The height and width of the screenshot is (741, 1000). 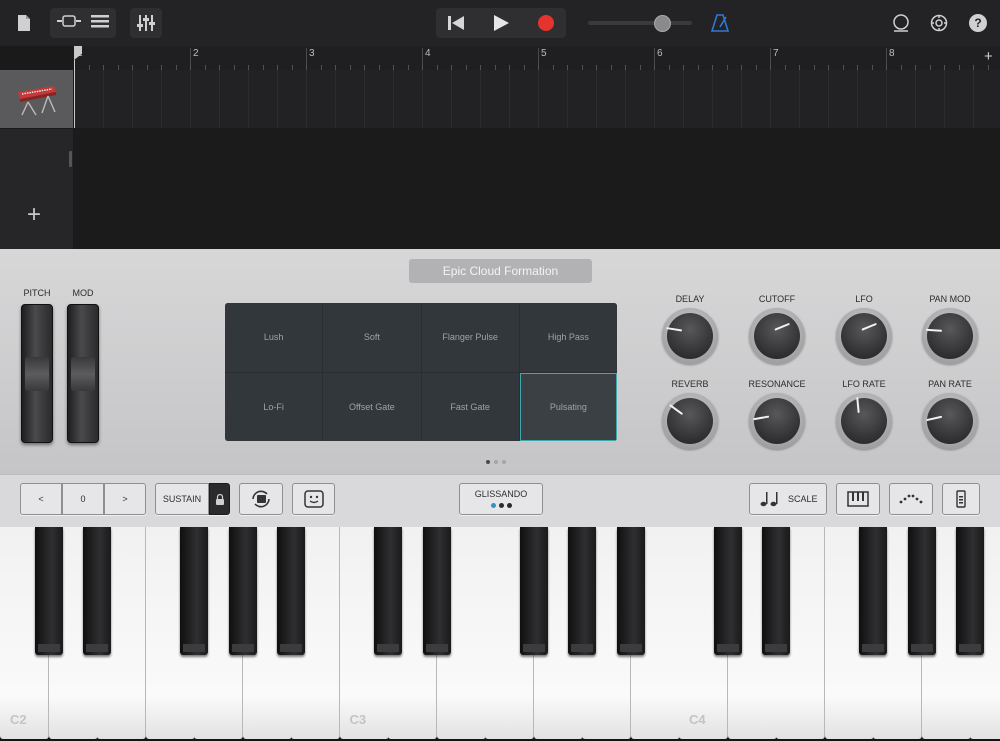 I want to click on bar-number: 3, so click(x=312, y=53).